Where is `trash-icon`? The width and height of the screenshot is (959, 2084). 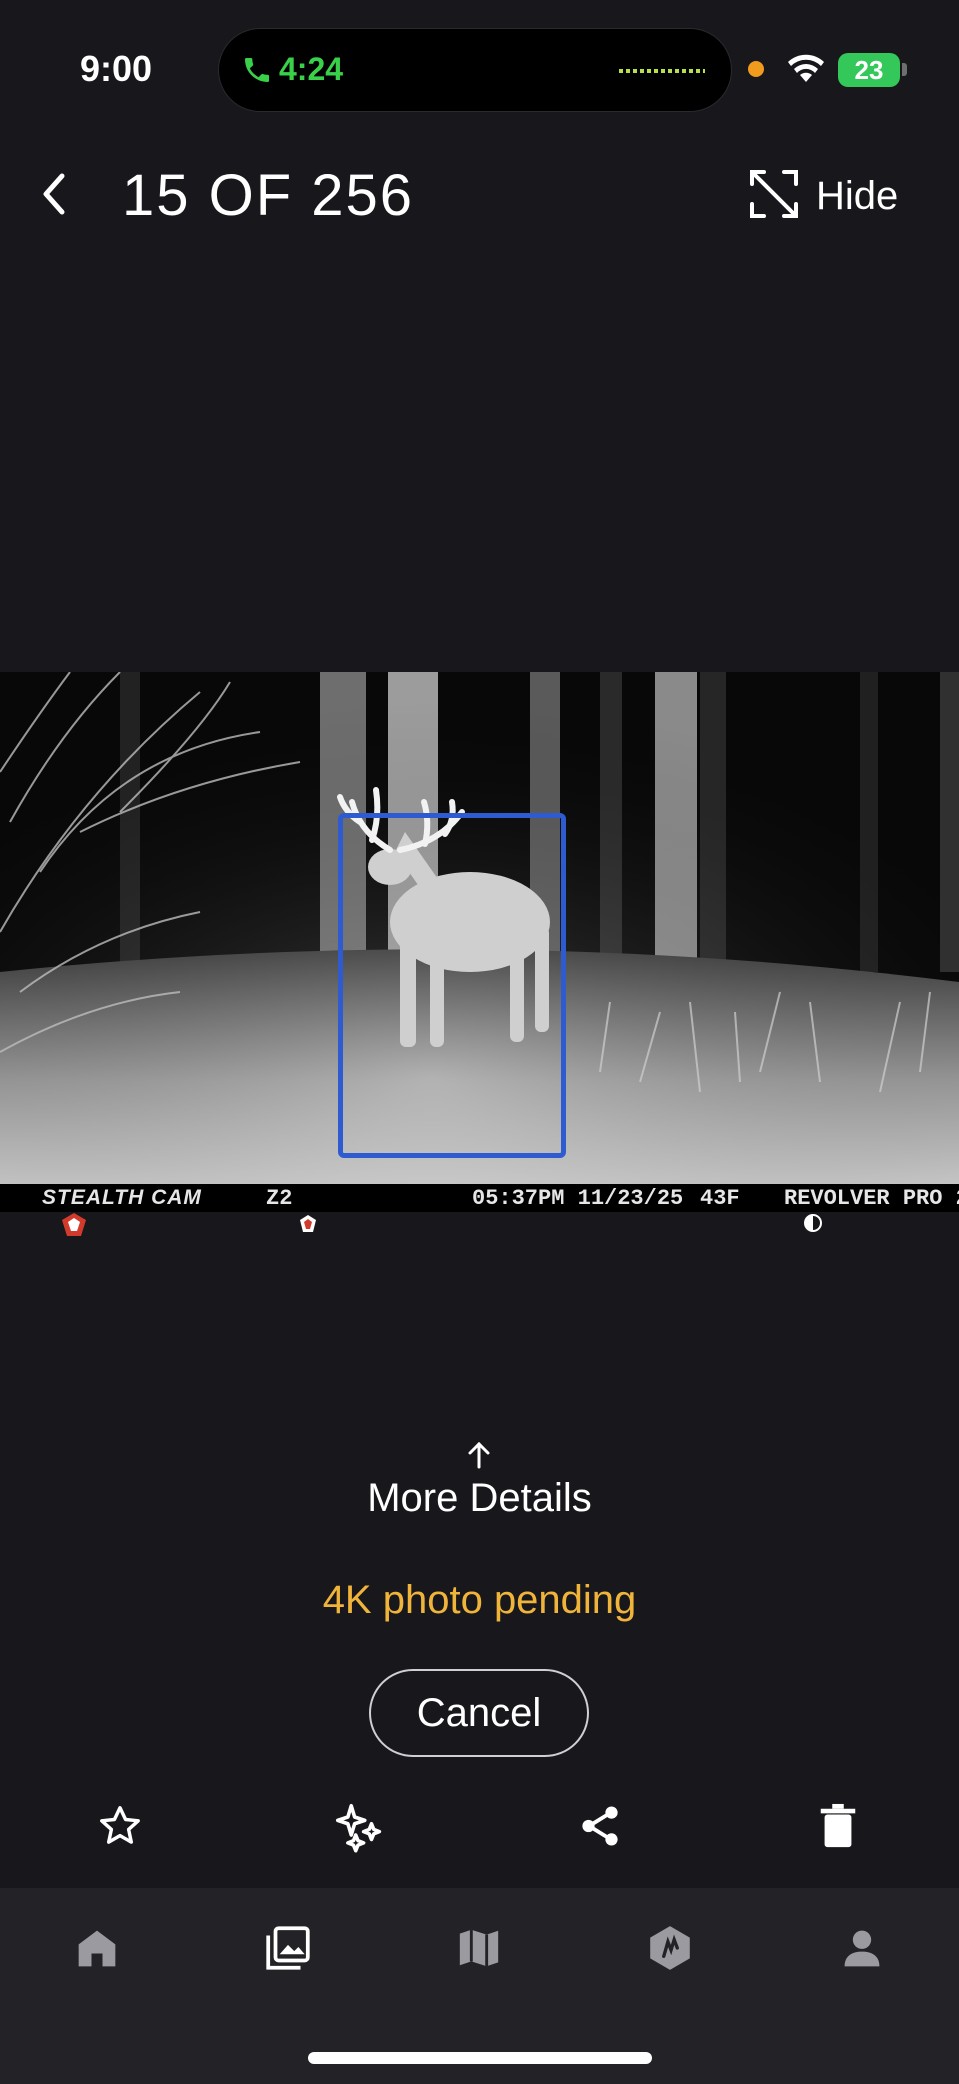
trash-icon is located at coordinates (838, 1828).